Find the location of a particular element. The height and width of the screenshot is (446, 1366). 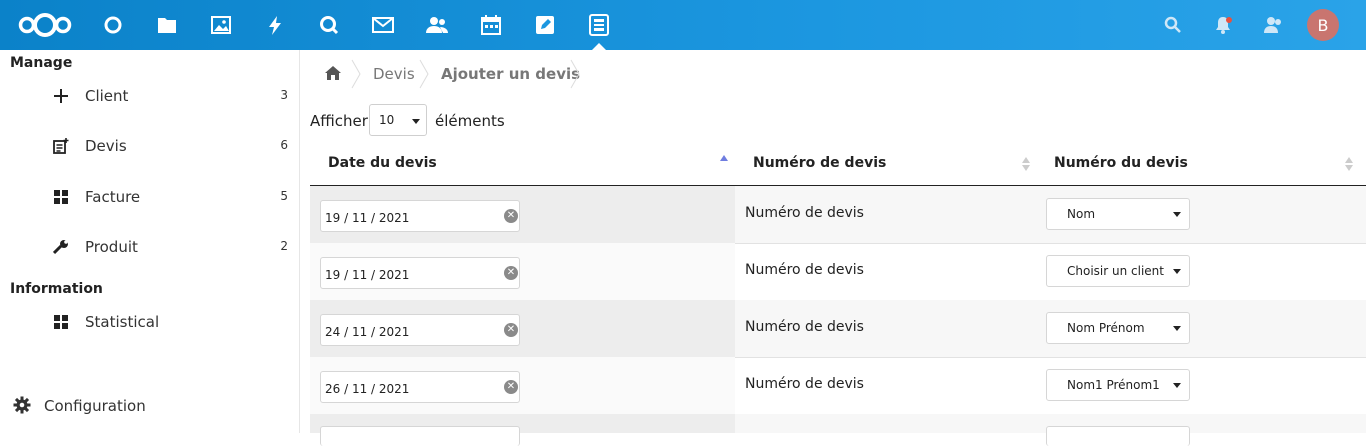

gestion-icon is located at coordinates (599, 25).